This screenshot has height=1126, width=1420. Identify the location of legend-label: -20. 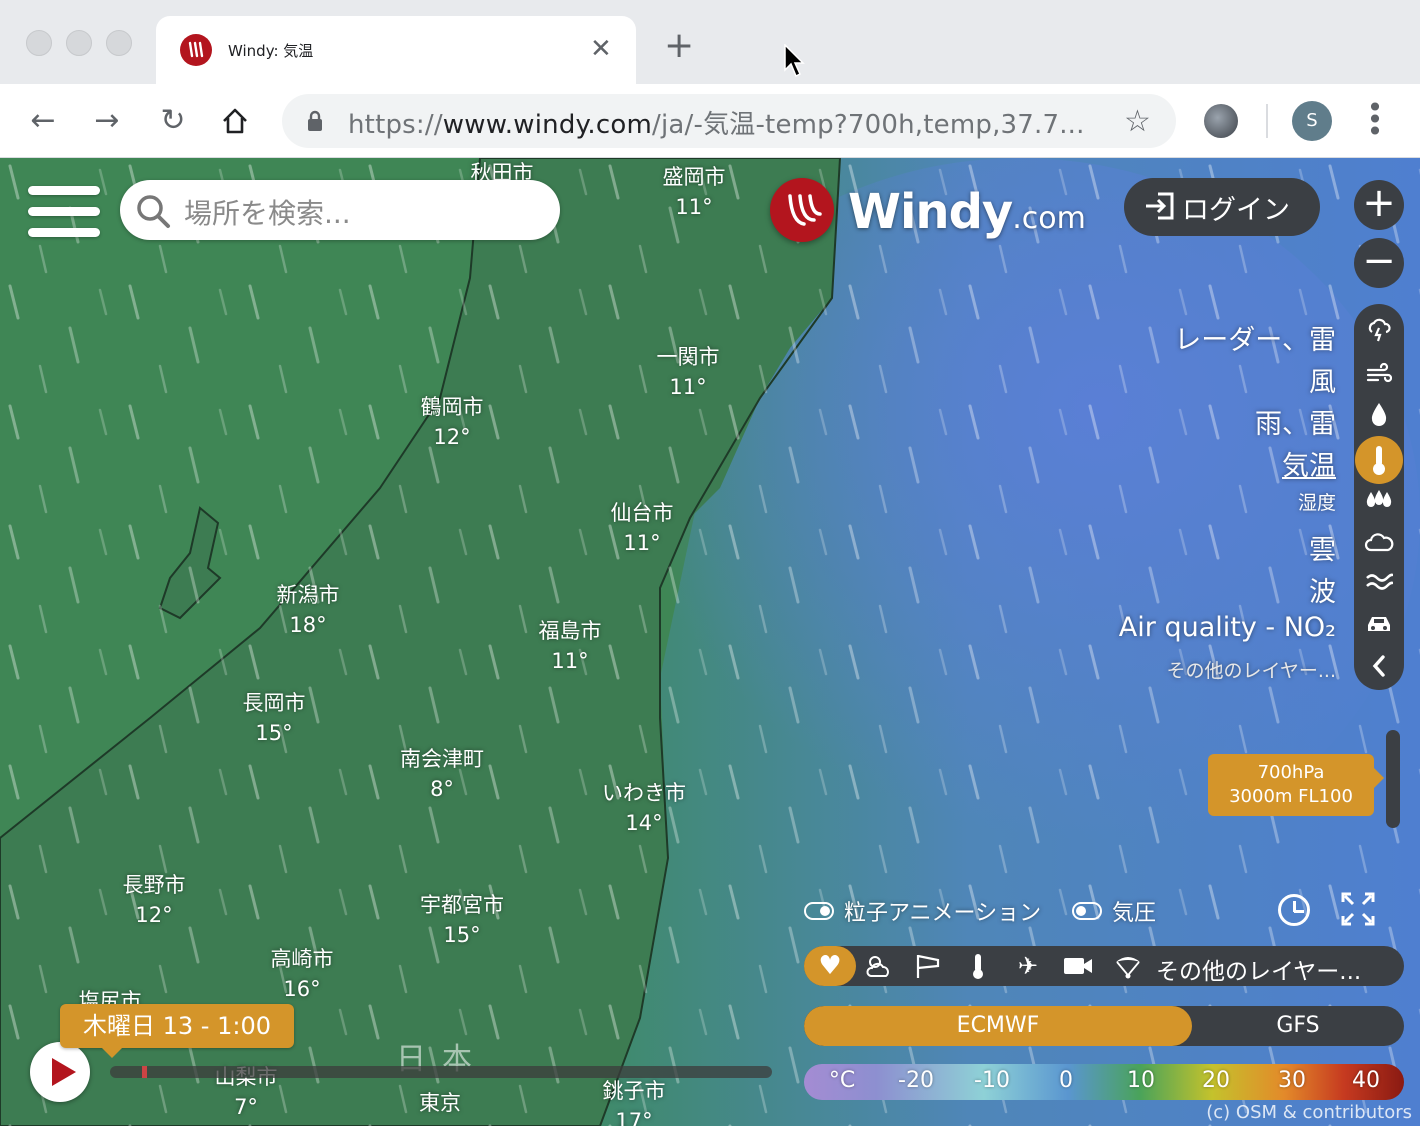
(916, 1080).